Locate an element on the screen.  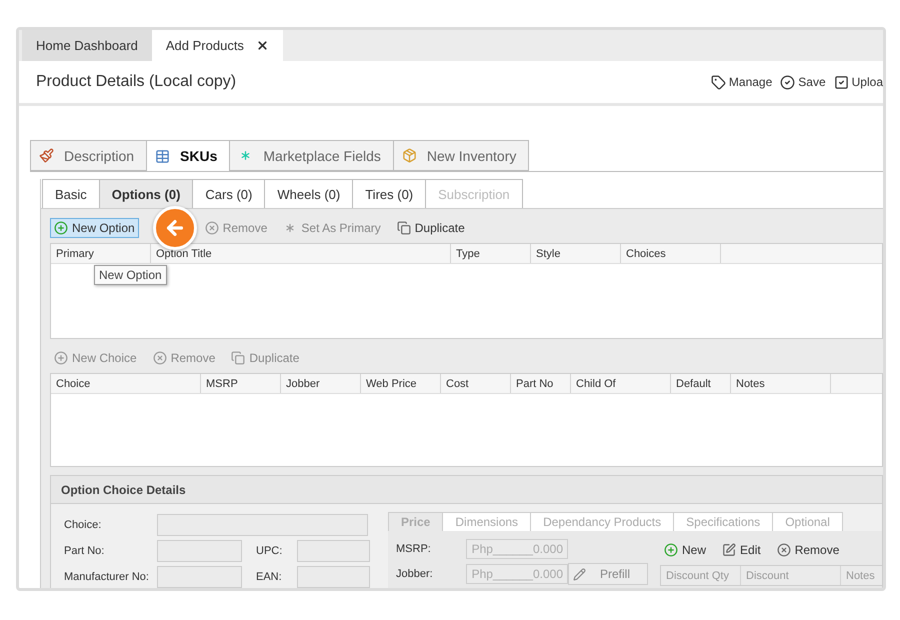
checkbox-icon is located at coordinates (841, 82).